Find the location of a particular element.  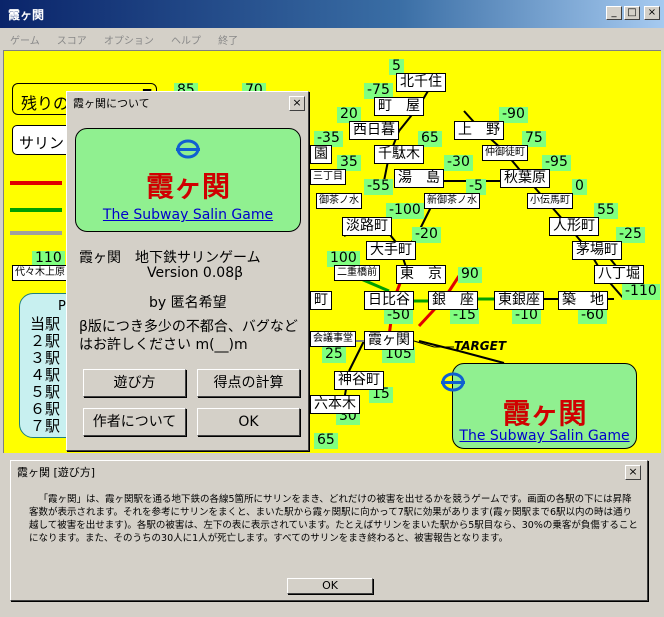

menu-game: ゲーム is located at coordinates (25, 37).